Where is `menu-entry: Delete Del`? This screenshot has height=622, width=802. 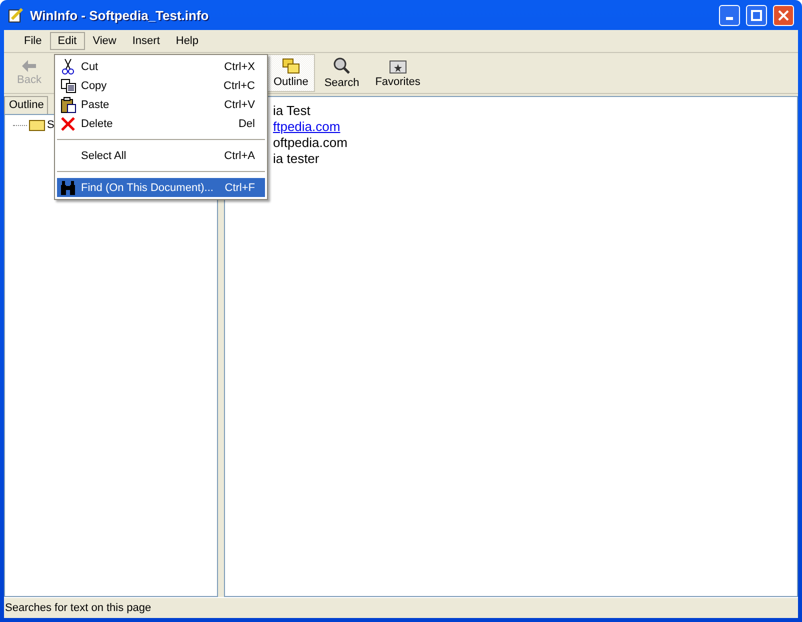 menu-entry: Delete Del is located at coordinates (161, 123).